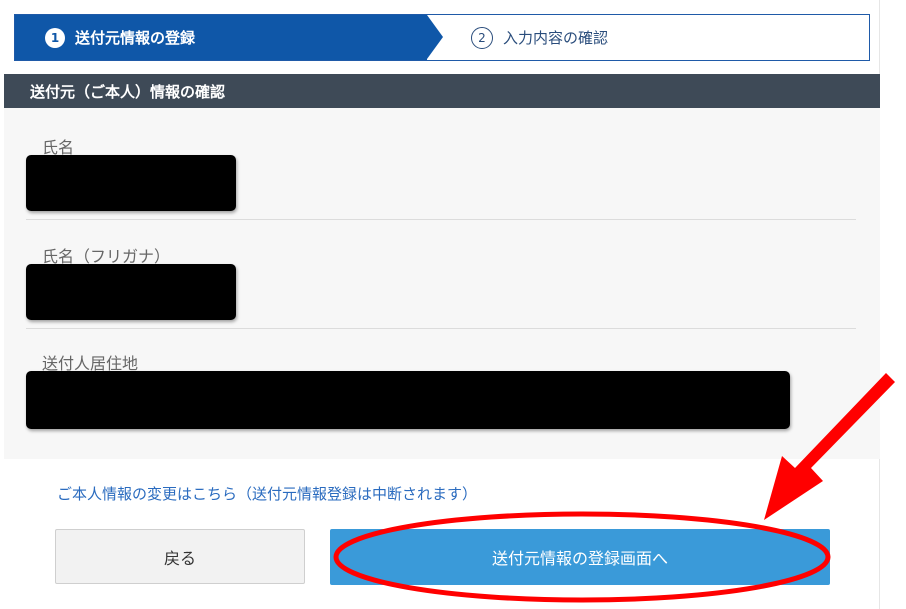  I want to click on change-info-link: ご本人情報の変更はこちら（送付元情報登録は中断されます）, so click(267, 493).